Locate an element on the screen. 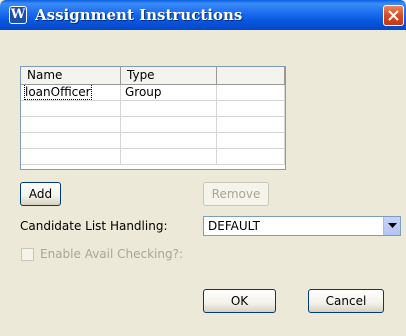  column-header-extra is located at coordinates (251, 76).